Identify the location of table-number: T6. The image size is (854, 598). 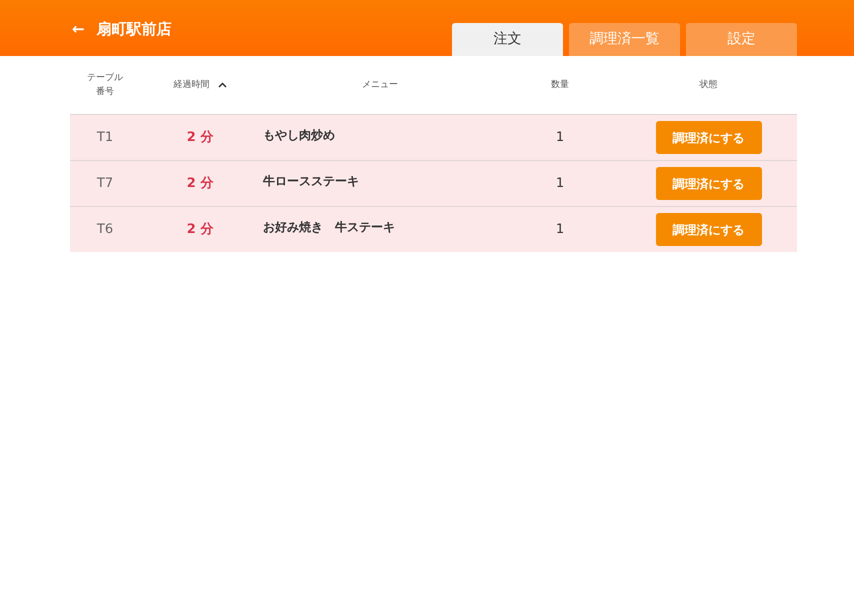
(105, 229).